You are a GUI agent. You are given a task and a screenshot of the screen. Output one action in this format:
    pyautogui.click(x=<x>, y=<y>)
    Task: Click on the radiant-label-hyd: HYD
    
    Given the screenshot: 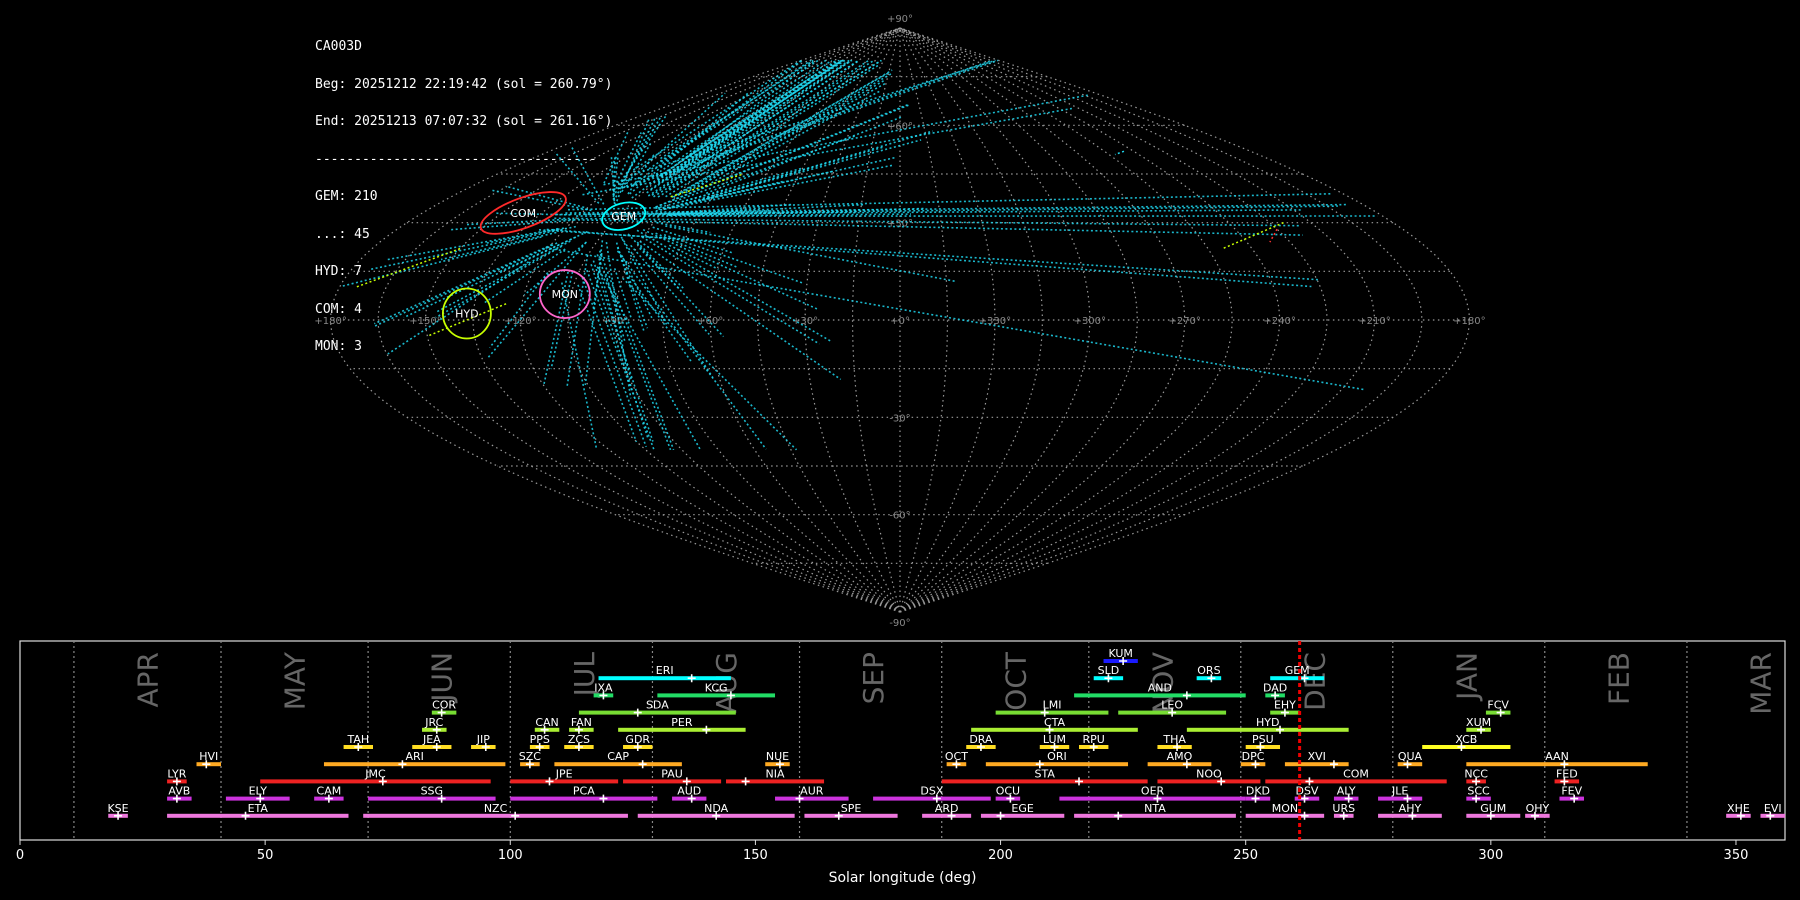 What is the action you would take?
    pyautogui.click(x=466, y=314)
    